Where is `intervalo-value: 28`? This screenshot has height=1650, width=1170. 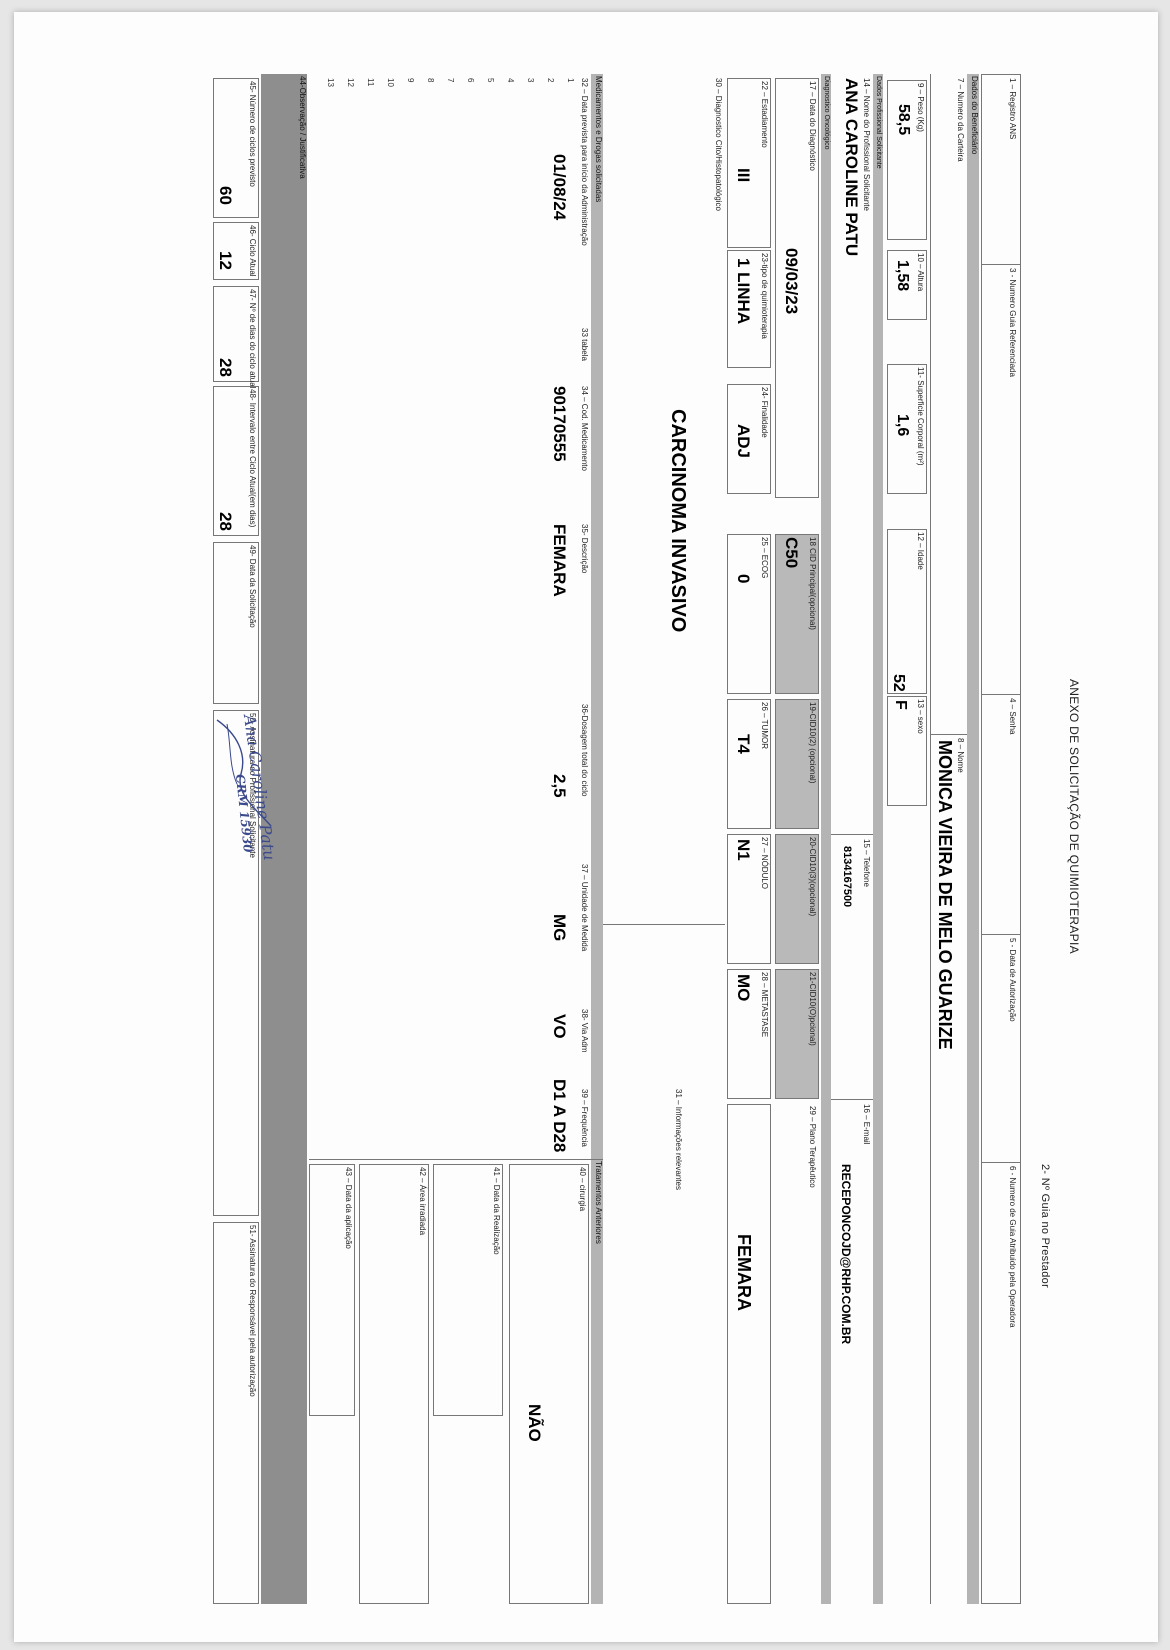
intervalo-value: 28 is located at coordinates (225, 521).